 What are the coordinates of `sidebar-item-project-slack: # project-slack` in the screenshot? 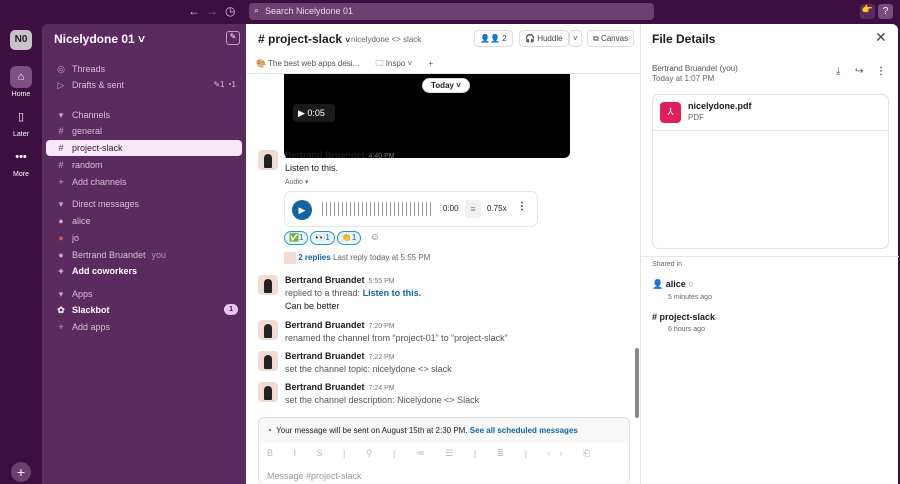 It's located at (144, 148).